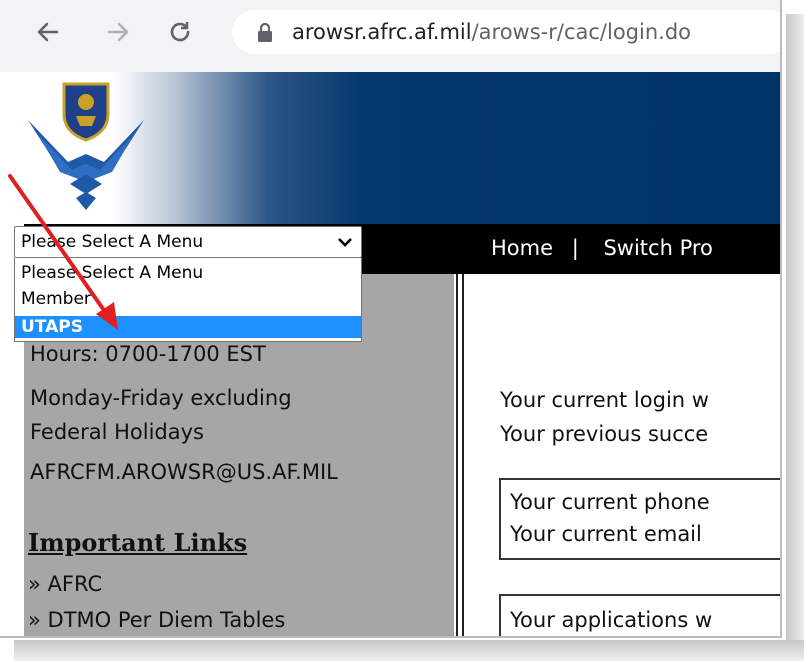  I want to click on link-dtmo-per-diem: » DTMO Per Diem Tables, so click(156, 620).